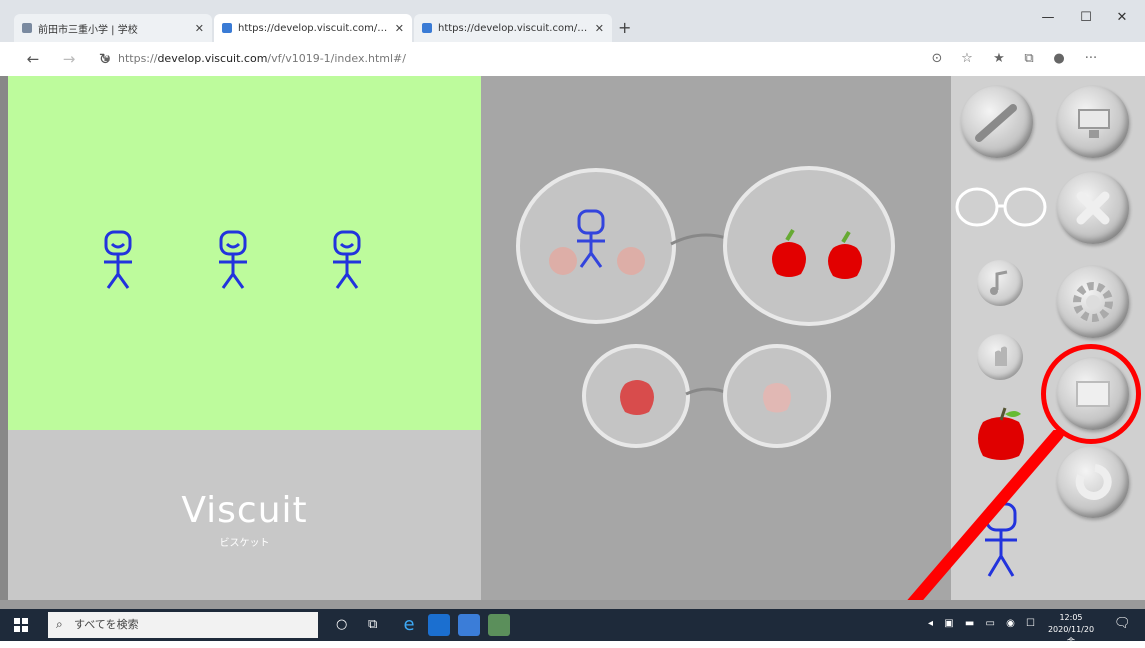  Describe the element at coordinates (1091, 59) in the screenshot. I see `more-icon: ···` at that location.